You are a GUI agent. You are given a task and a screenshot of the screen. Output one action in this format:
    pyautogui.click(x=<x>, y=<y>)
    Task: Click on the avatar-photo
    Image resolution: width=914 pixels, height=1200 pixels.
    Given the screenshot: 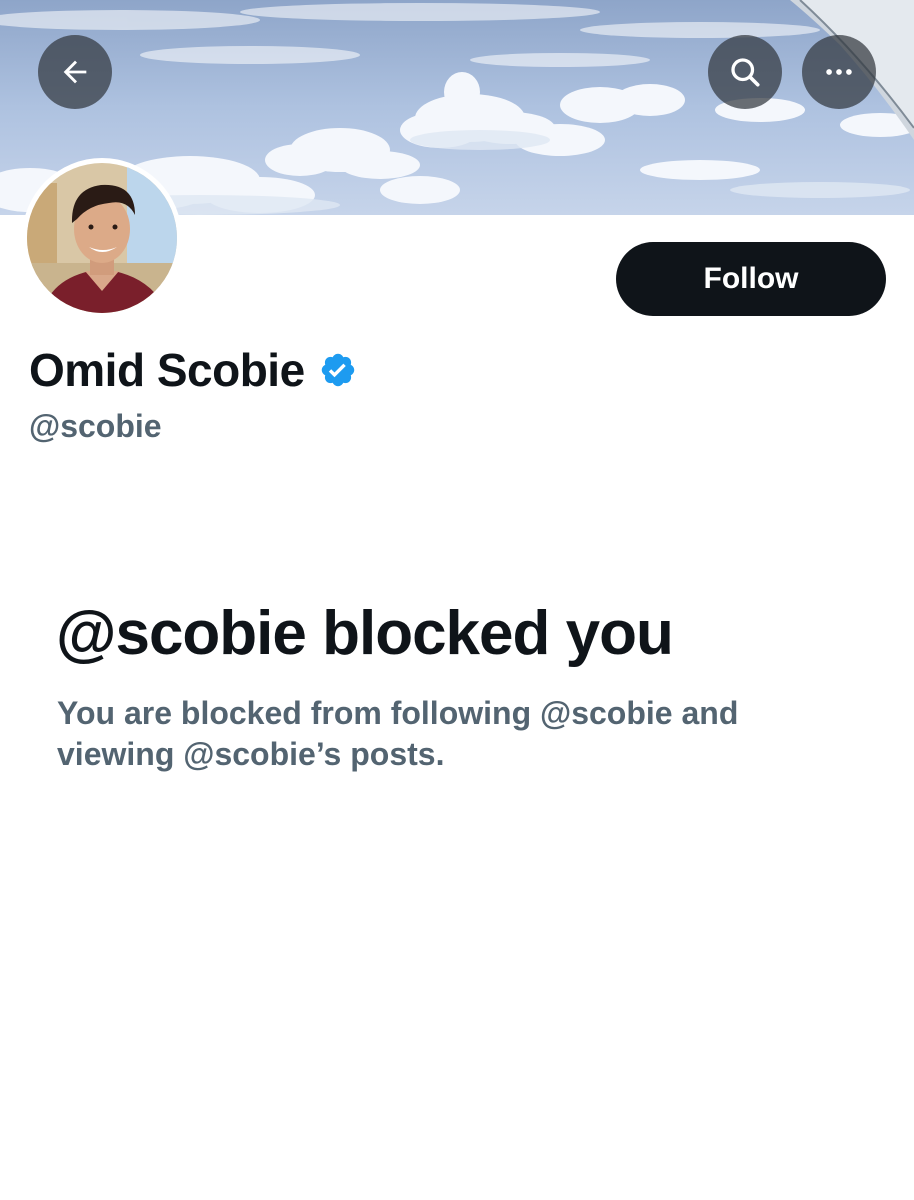 What is the action you would take?
    pyautogui.click(x=102, y=238)
    